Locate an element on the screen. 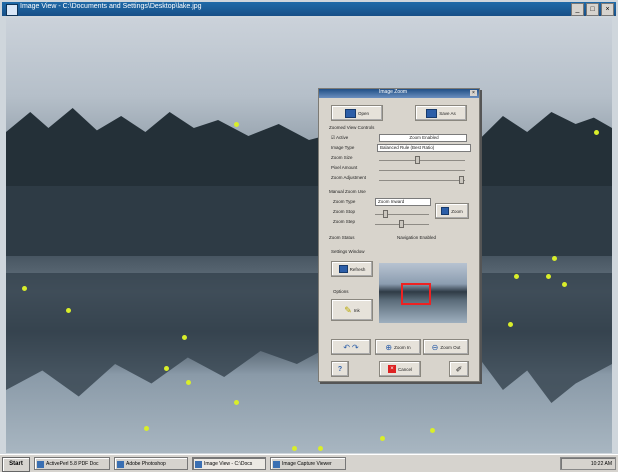  cancel-x-icon: × is located at coordinates (391, 369).